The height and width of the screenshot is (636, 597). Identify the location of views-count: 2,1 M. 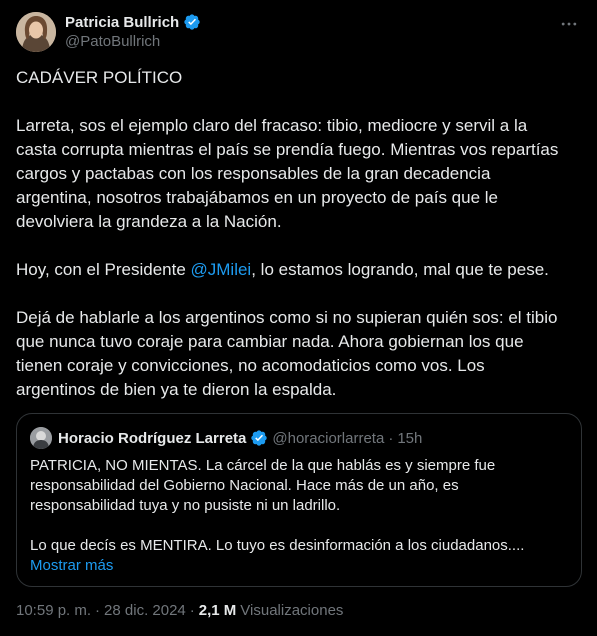
(217, 610).